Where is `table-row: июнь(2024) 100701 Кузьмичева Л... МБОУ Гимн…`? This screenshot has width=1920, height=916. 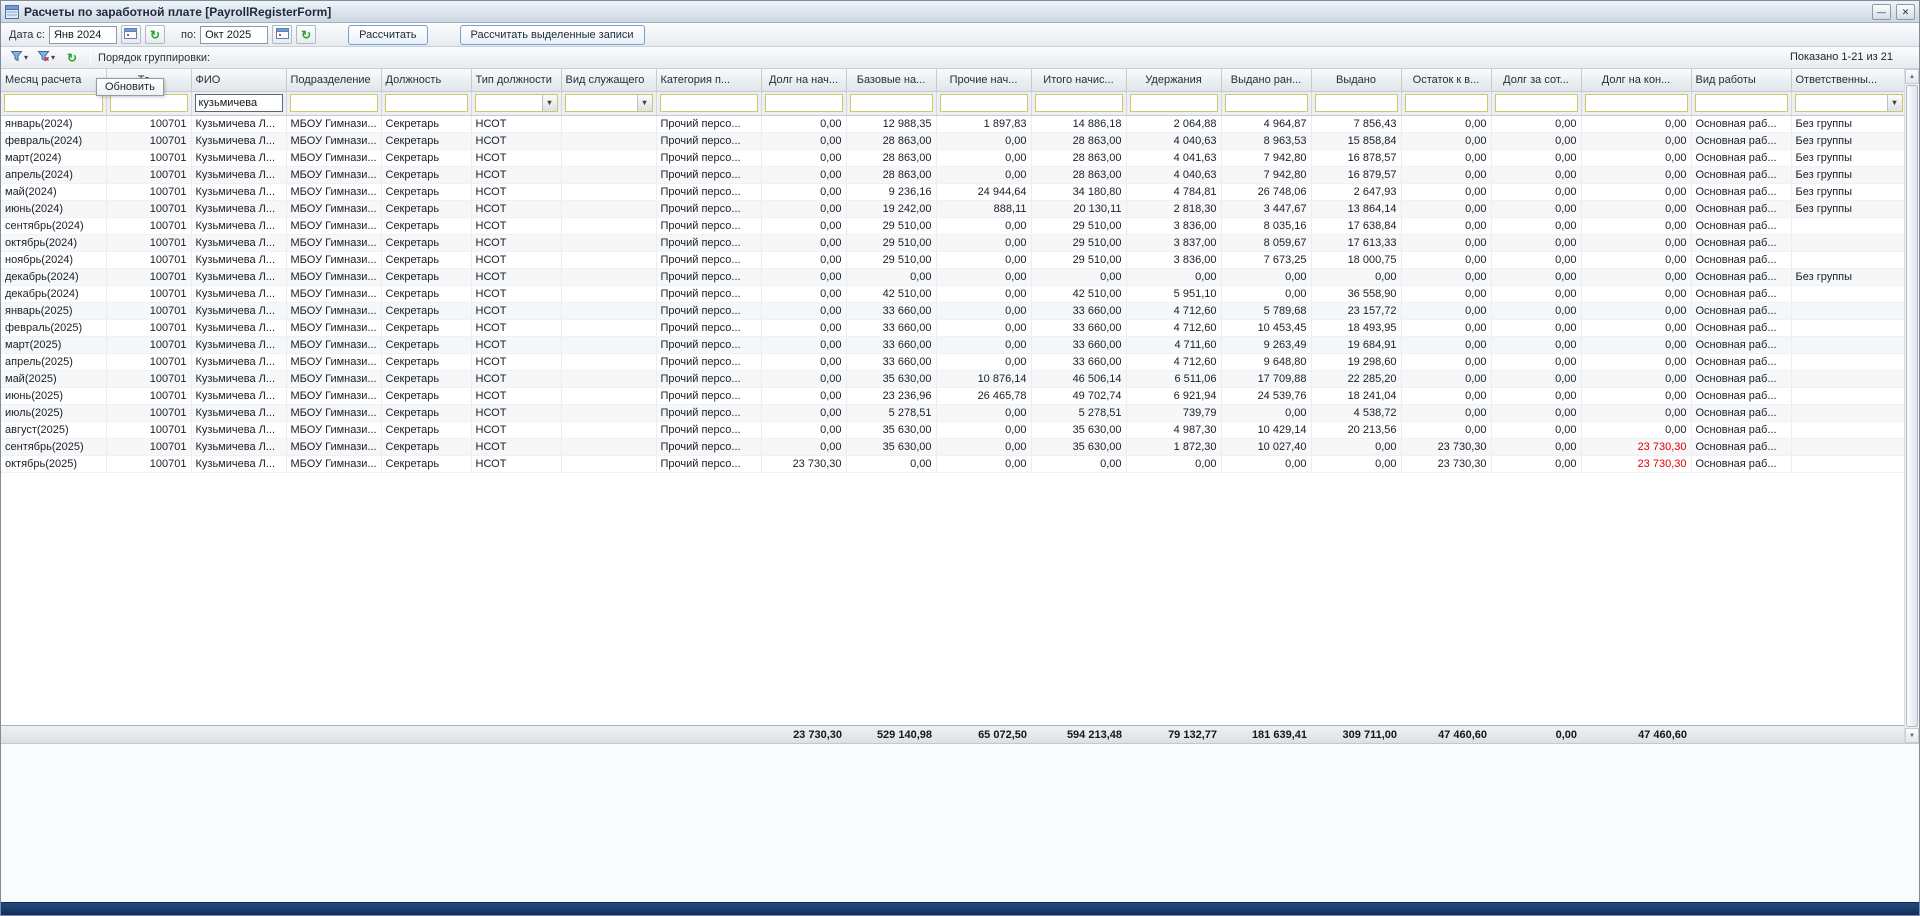 table-row: июнь(2024) 100701 Кузьмичева Л... МБОУ Гимн… is located at coordinates (952, 209).